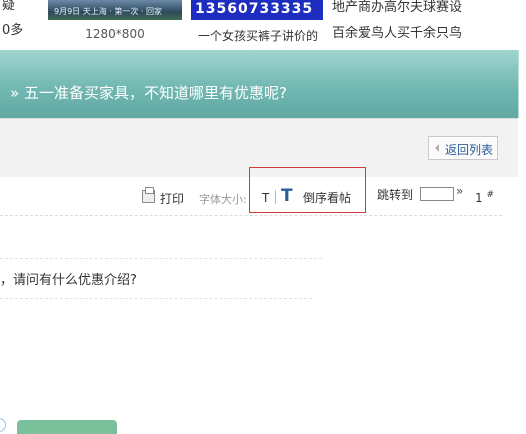 The height and width of the screenshot is (434, 526). What do you see at coordinates (397, 7) in the screenshot?
I see `news-link-golf: 地产商办高尔夫球赛设` at bounding box center [397, 7].